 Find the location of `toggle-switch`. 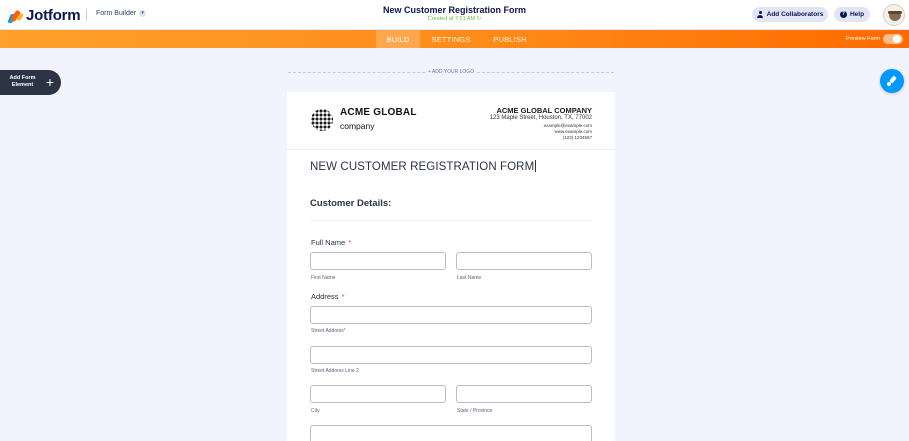

toggle-switch is located at coordinates (892, 39).